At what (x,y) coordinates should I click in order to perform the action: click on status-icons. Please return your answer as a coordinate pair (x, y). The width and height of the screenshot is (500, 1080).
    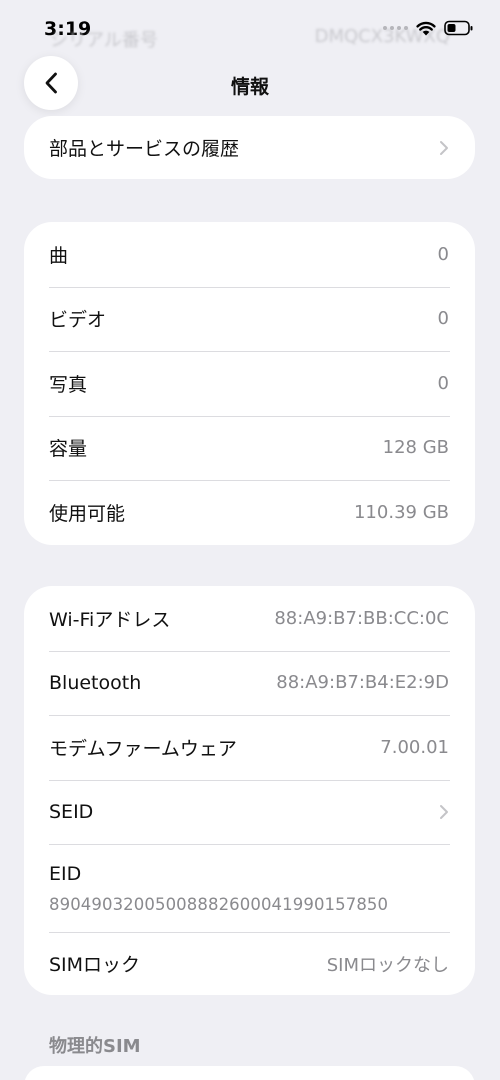
    Looking at the image, I should click on (428, 28).